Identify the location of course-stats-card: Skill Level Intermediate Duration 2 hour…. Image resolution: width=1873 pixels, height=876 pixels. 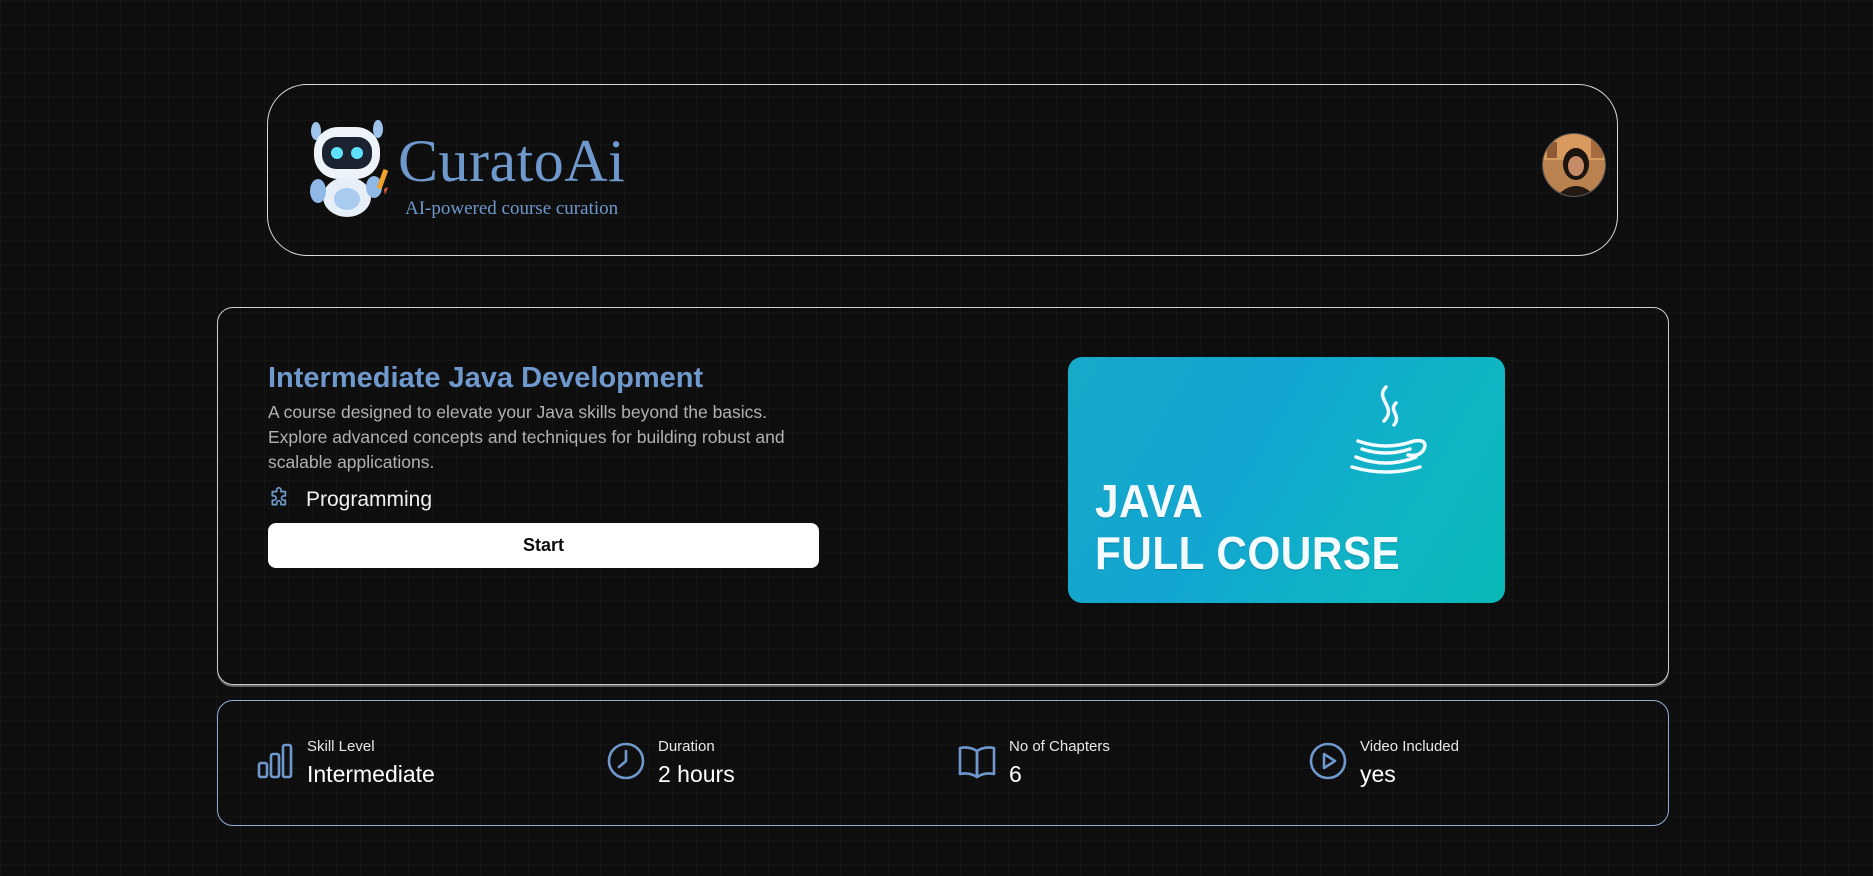
(943, 763).